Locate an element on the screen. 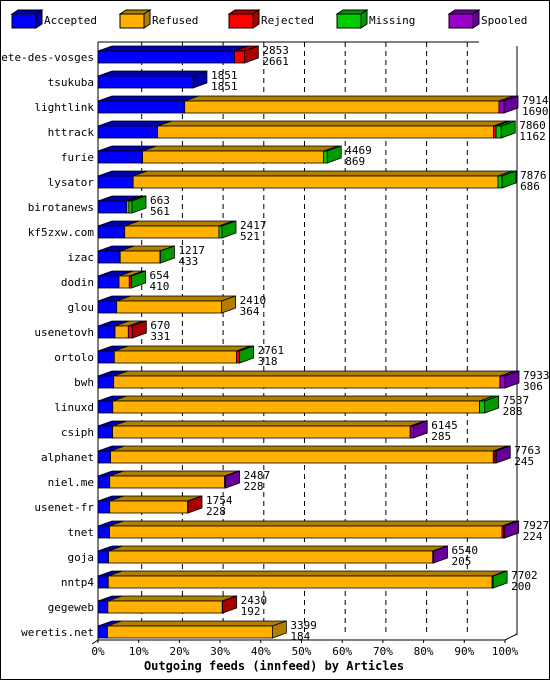  accepted-label: 285 is located at coordinates (441, 436).